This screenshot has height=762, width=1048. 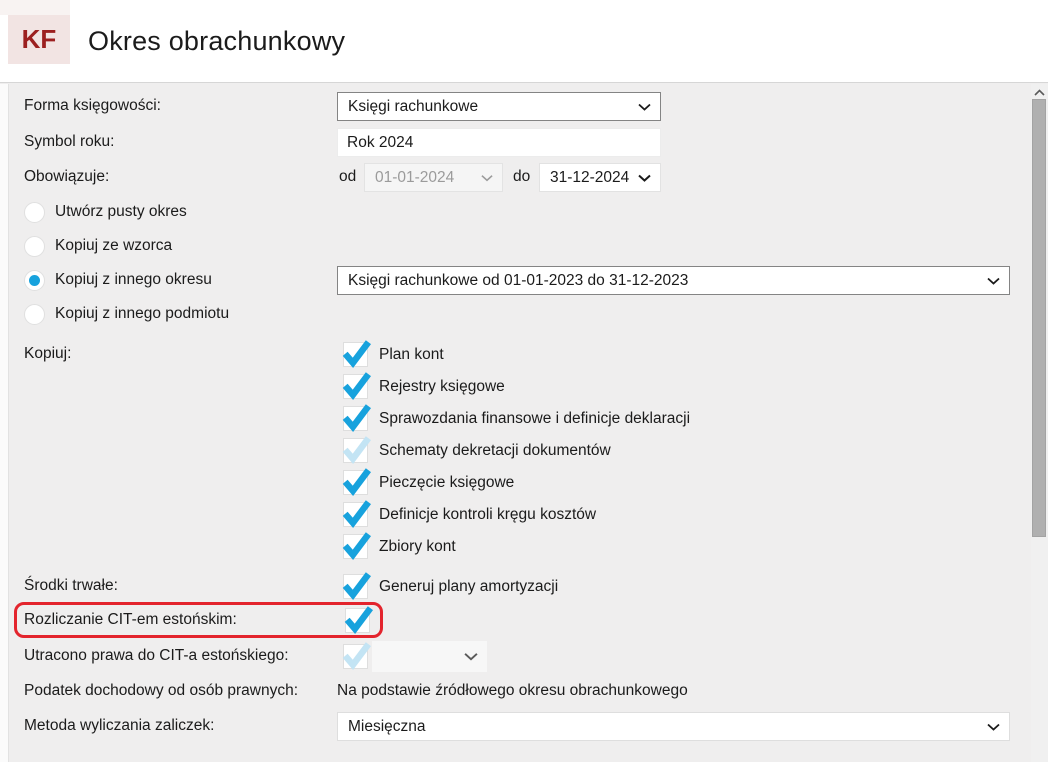 I want to click on radio-kopiuj-z-innego-podmiotu: Kopiuj z innego podmiotu, so click(x=126, y=314).